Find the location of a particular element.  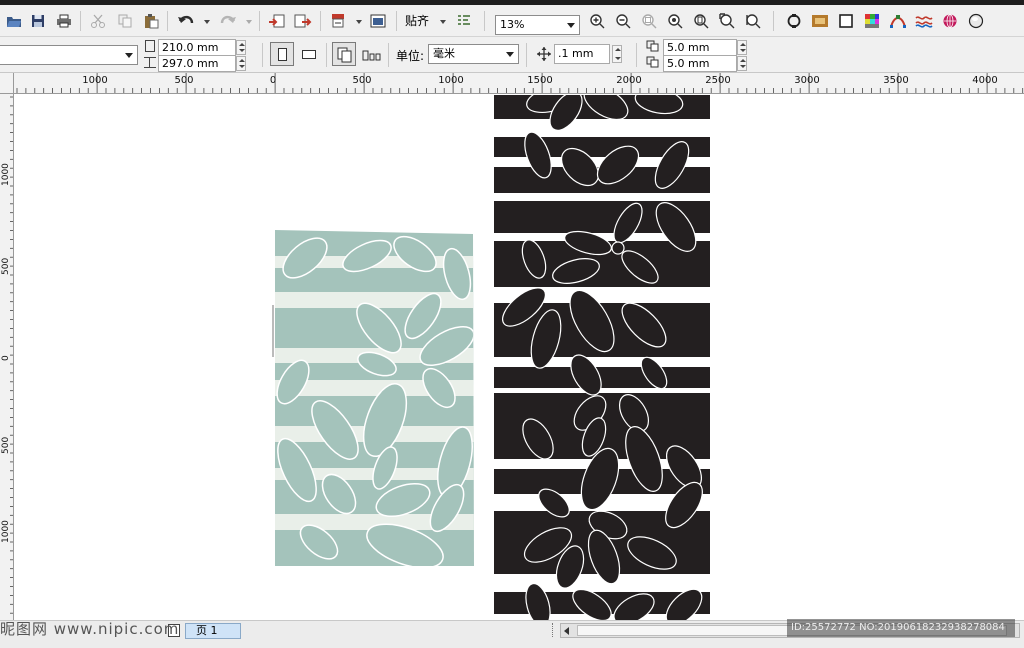

redo-icon is located at coordinates (228, 21).